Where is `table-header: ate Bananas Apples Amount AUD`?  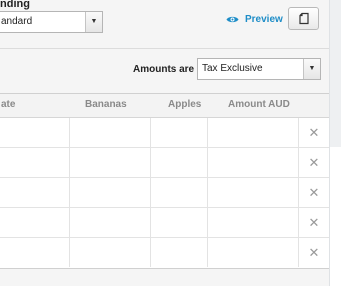 table-header: ate Bananas Apples Amount AUD is located at coordinates (164, 106).